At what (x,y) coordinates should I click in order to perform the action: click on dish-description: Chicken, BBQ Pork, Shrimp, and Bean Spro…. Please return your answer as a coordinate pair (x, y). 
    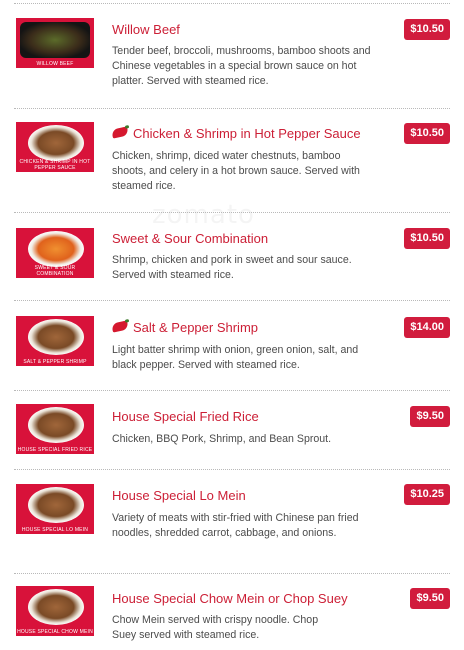
    Looking at the image, I should click on (222, 439).